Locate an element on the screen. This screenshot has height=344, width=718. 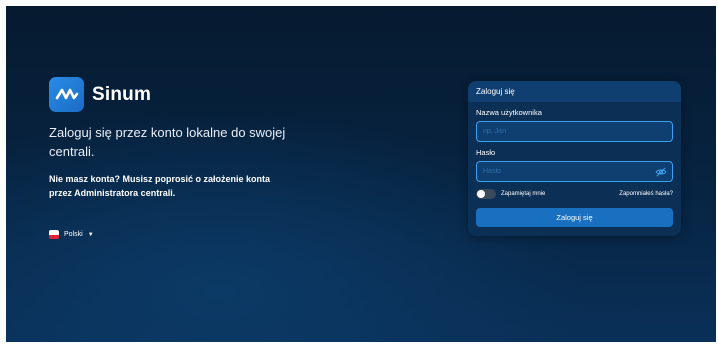
remember-row: Zapamiętaj mnie Zapomniałeś hasła? is located at coordinates (574, 194).